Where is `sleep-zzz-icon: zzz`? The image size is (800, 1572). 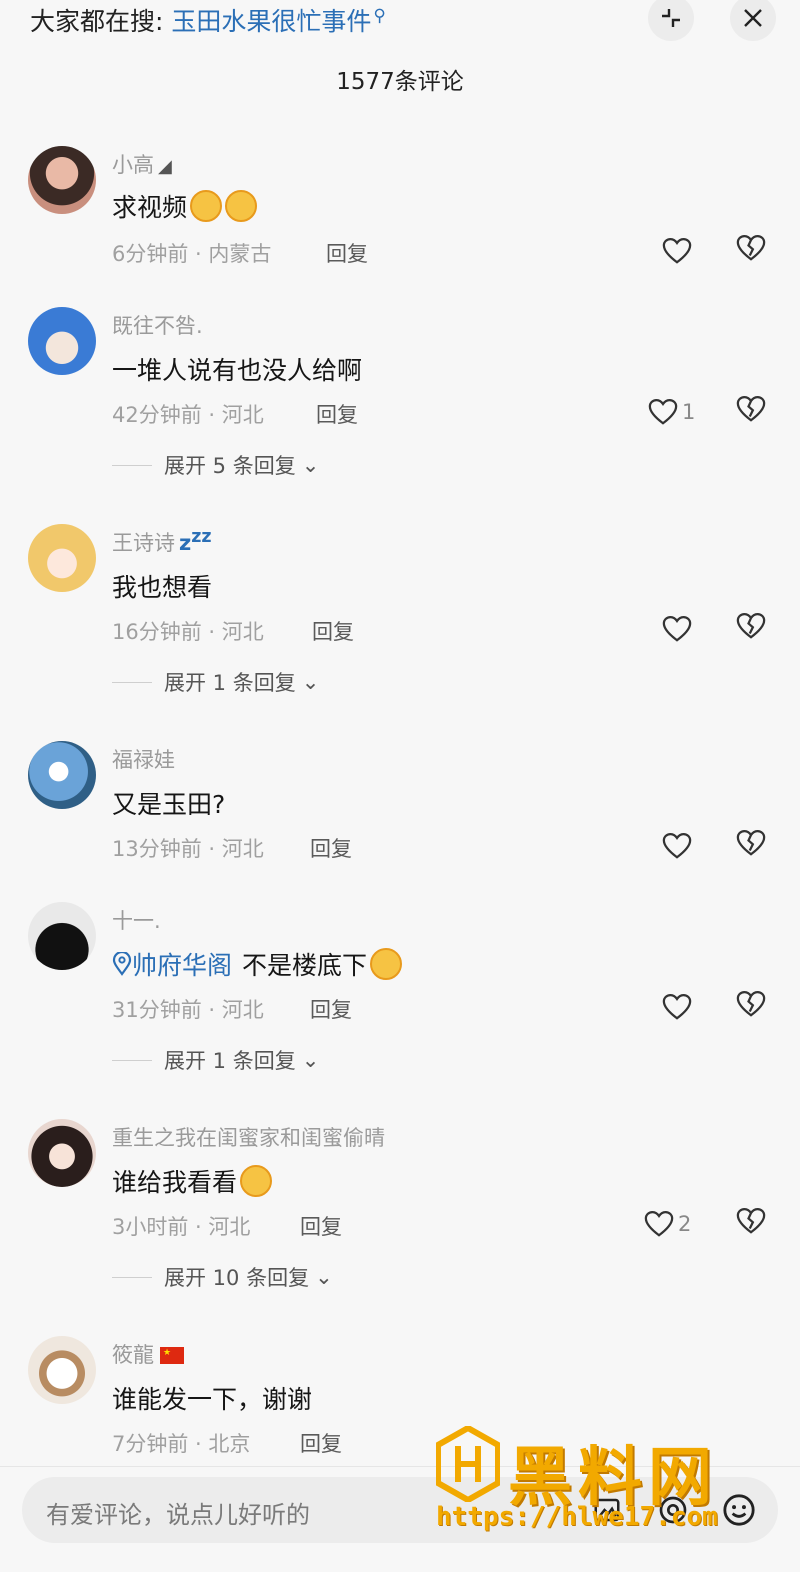
sleep-zzz-icon: zzz is located at coordinates (195, 541).